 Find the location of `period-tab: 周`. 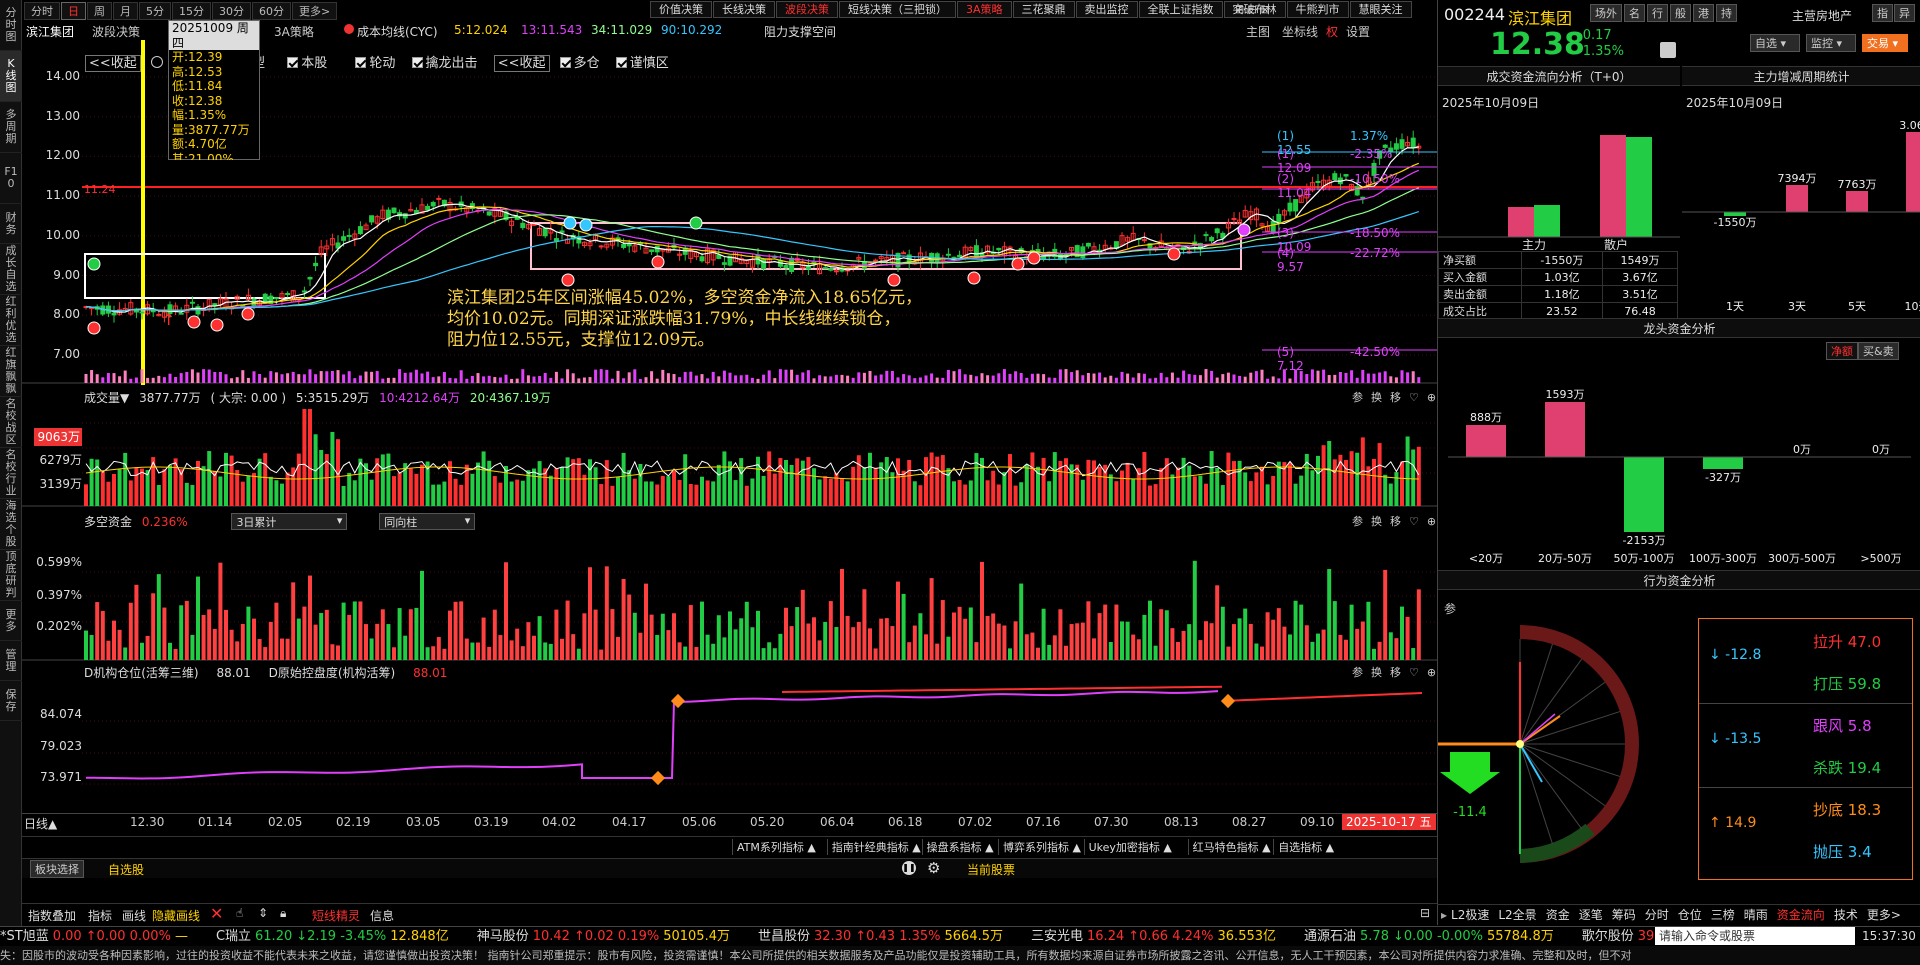

period-tab: 周 is located at coordinates (99, 11).